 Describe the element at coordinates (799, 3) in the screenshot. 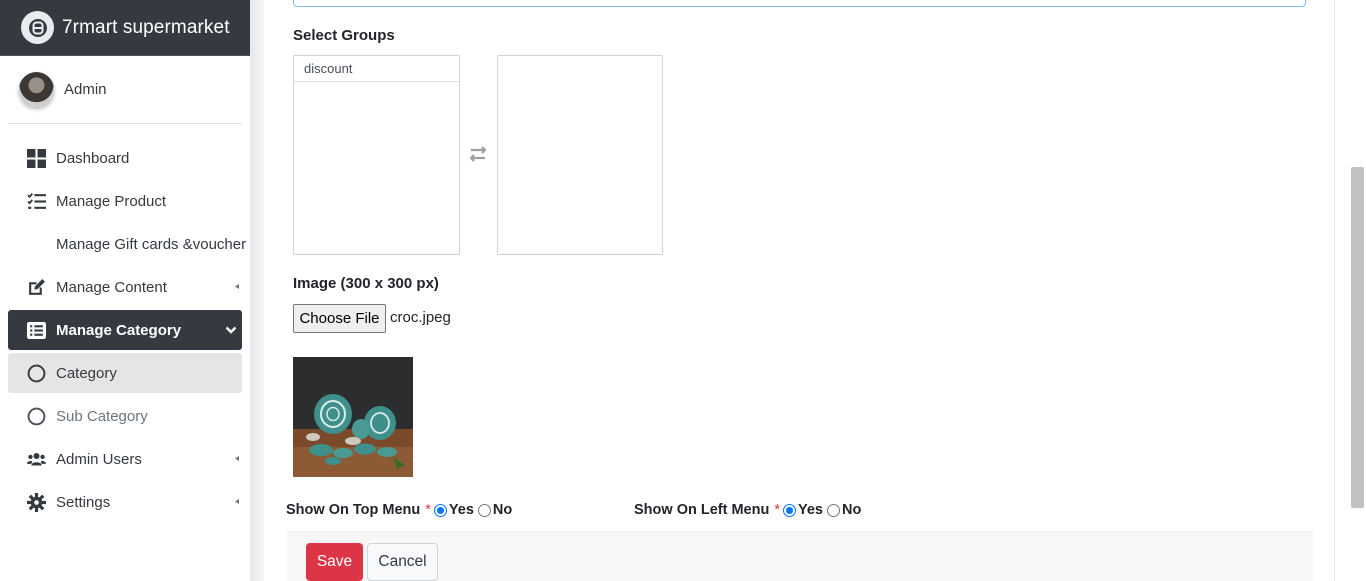

I see `text-input` at that location.